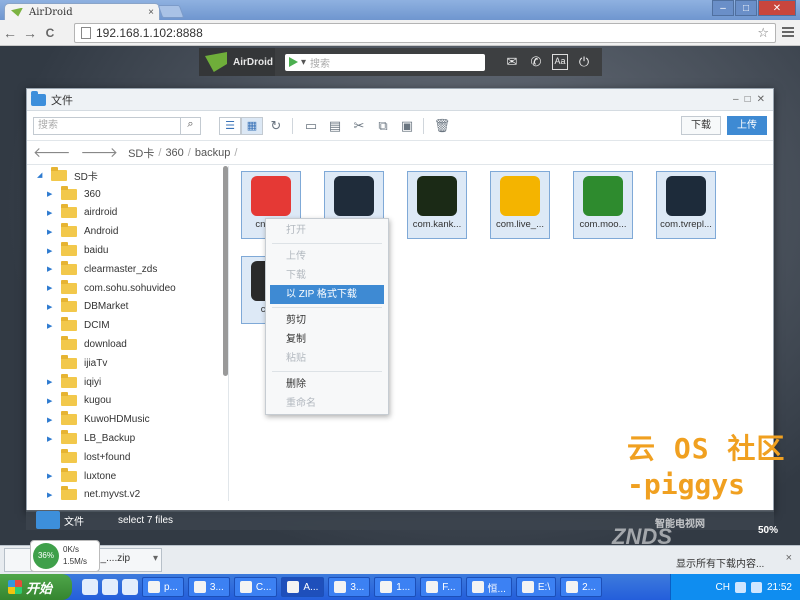 Image resolution: width=800 pixels, height=600 pixels. I want to click on window-close-button: ✕, so click(761, 99).